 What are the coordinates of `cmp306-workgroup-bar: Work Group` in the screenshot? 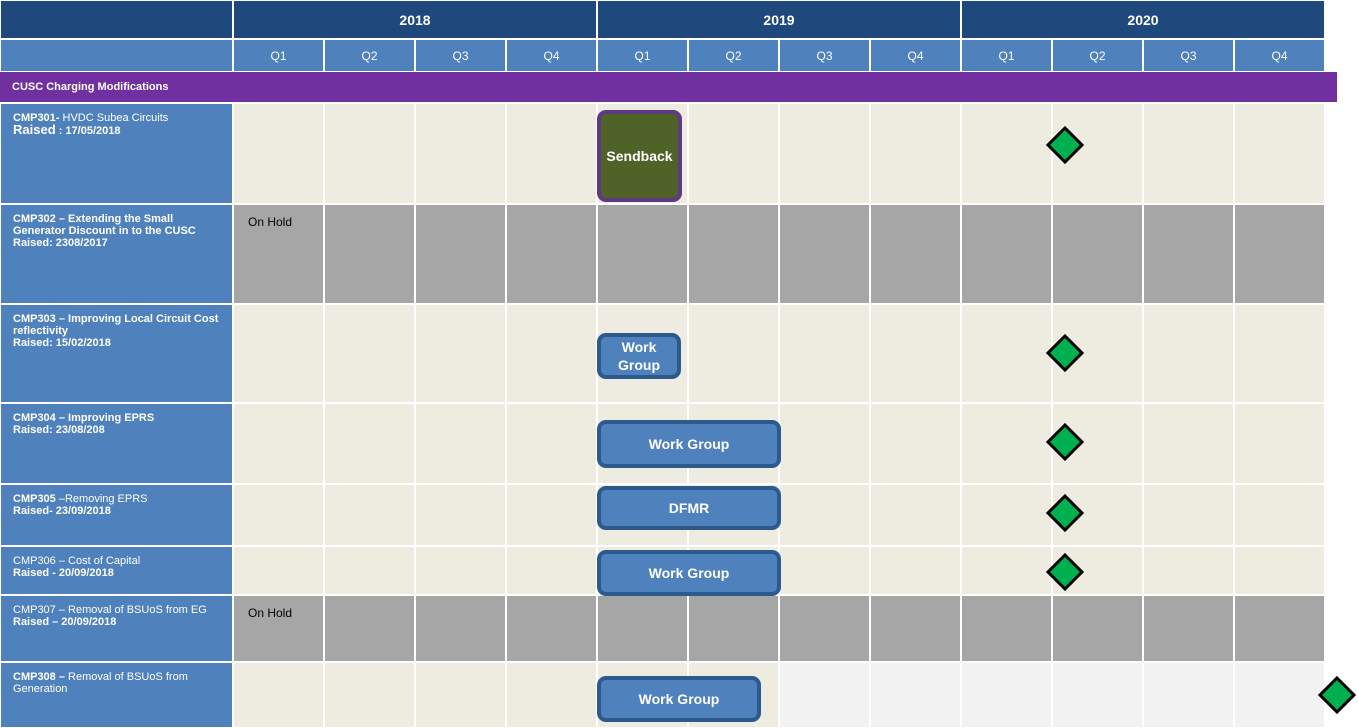 It's located at (689, 573).